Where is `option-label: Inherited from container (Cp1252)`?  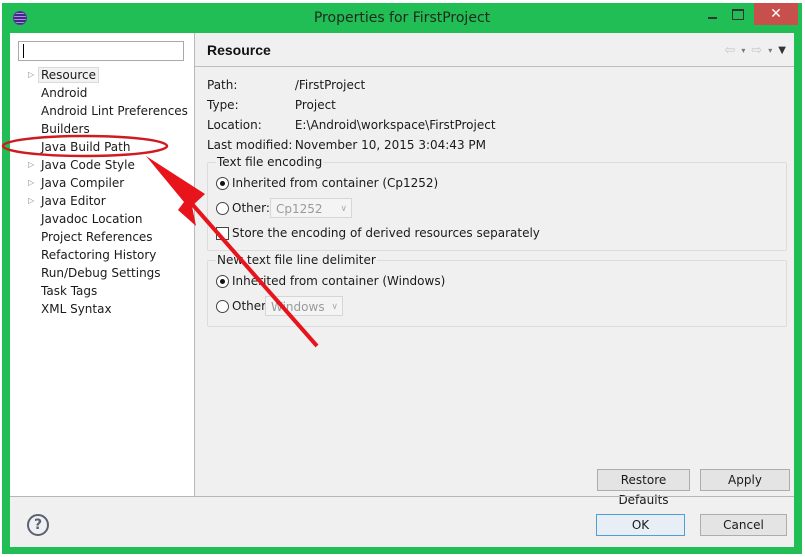
option-label: Inherited from container (Cp1252) is located at coordinates (335, 183).